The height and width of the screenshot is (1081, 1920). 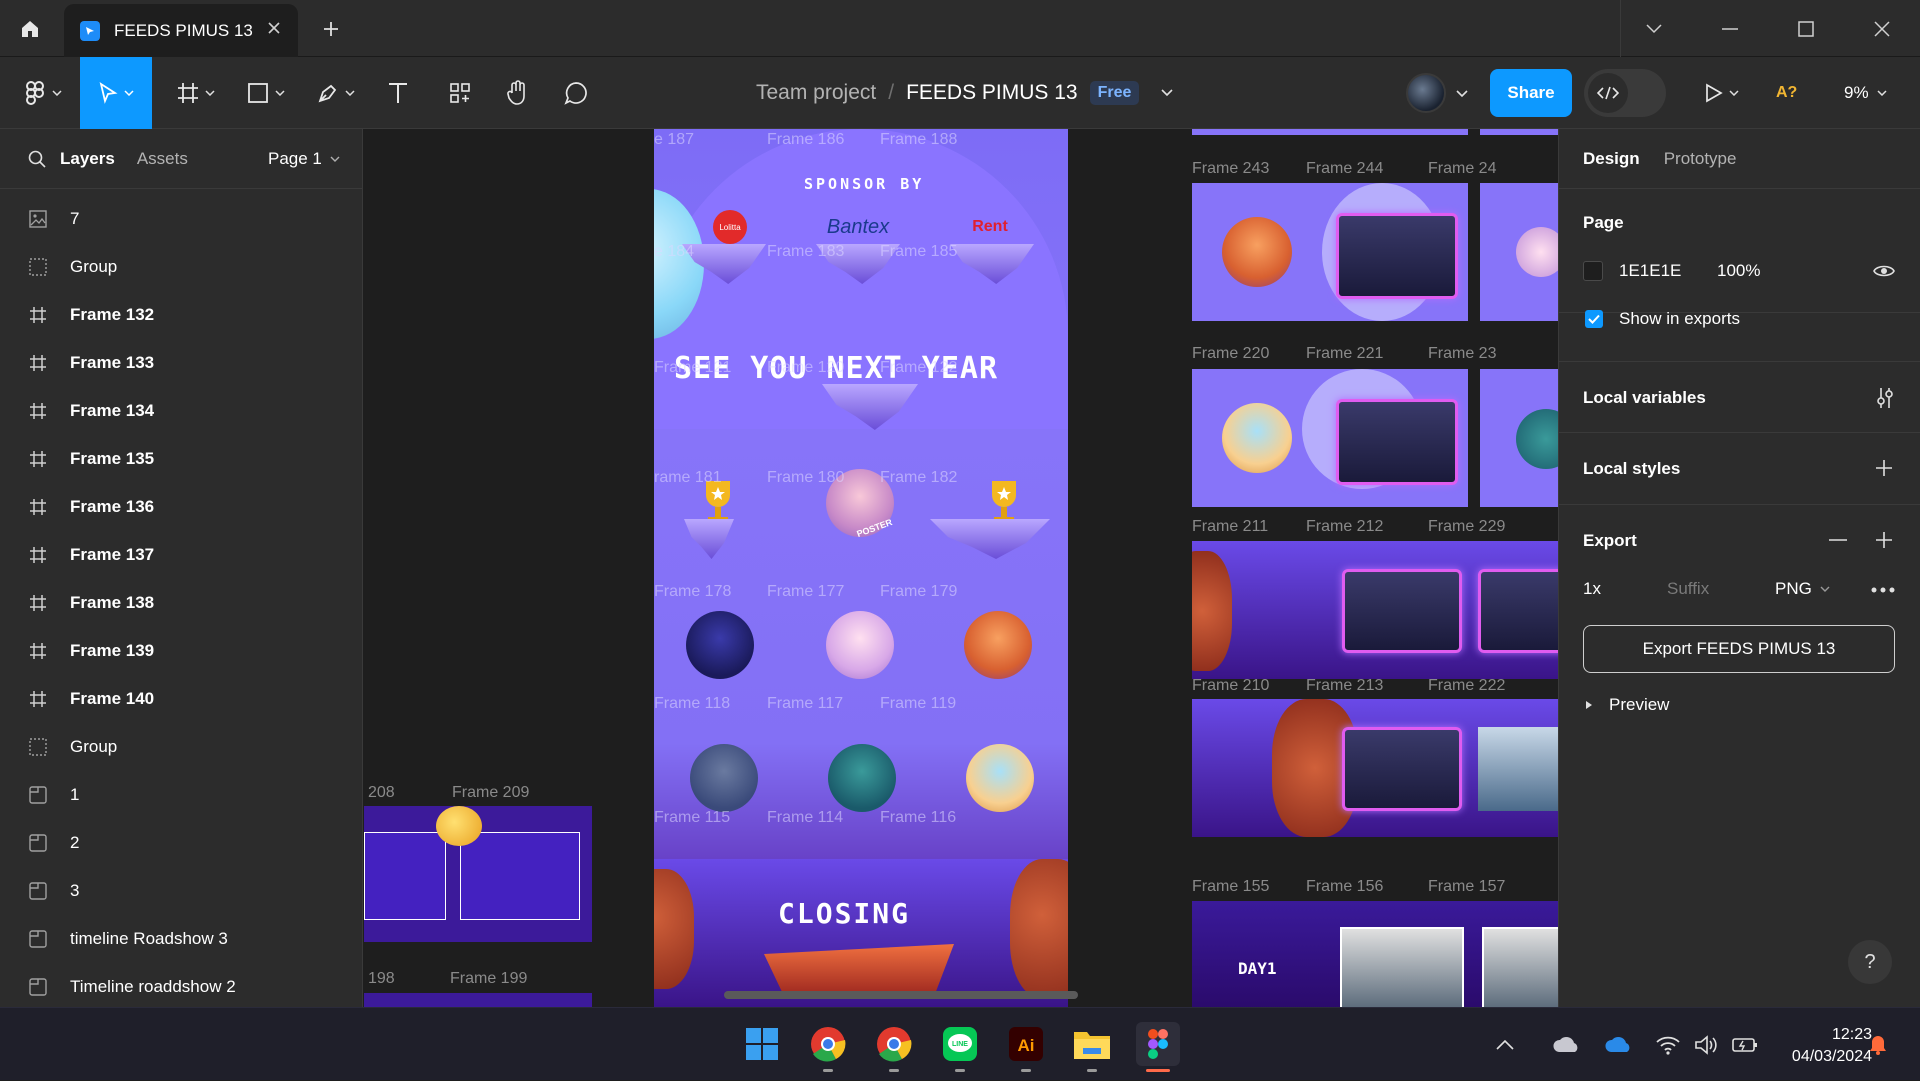 I want to click on frame-label: Frame 117, so click(x=805, y=704).